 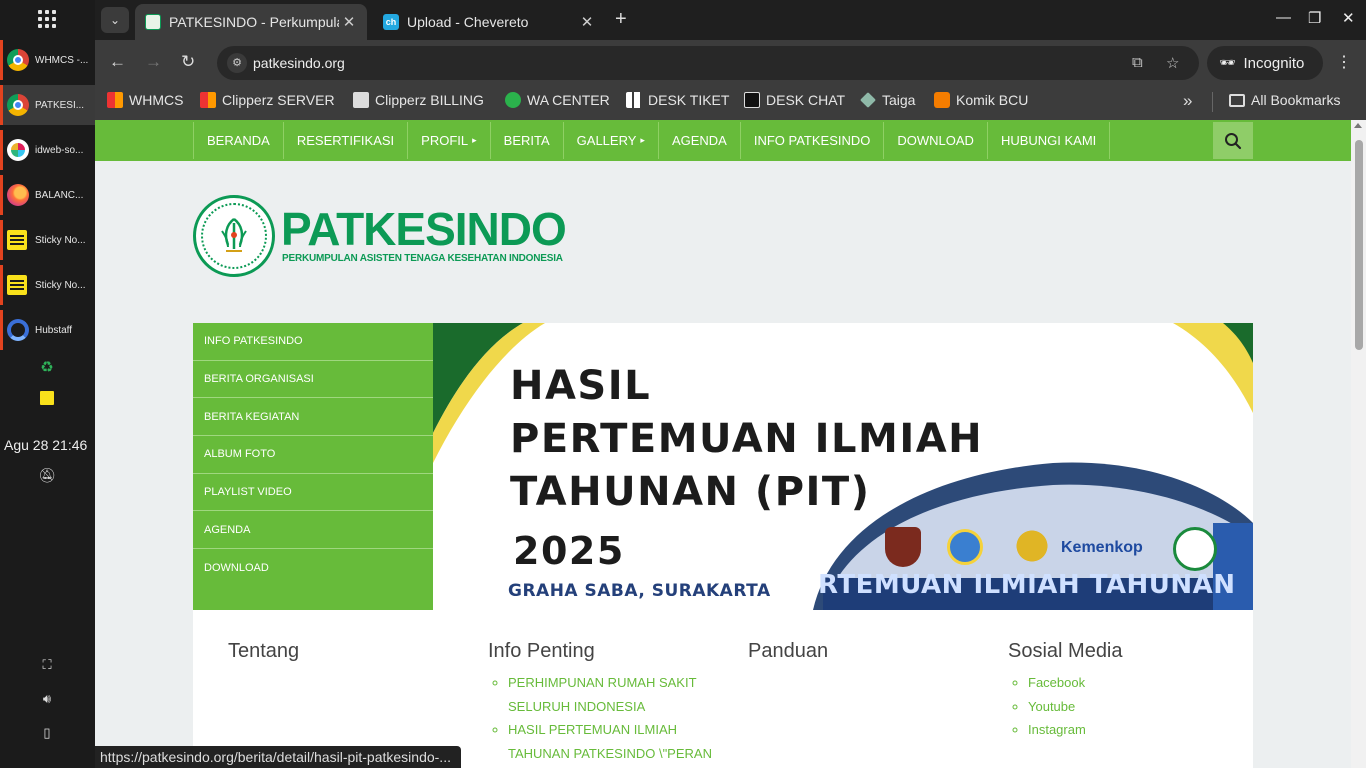 I want to click on close-window-icon: ✕, so click(x=1348, y=18).